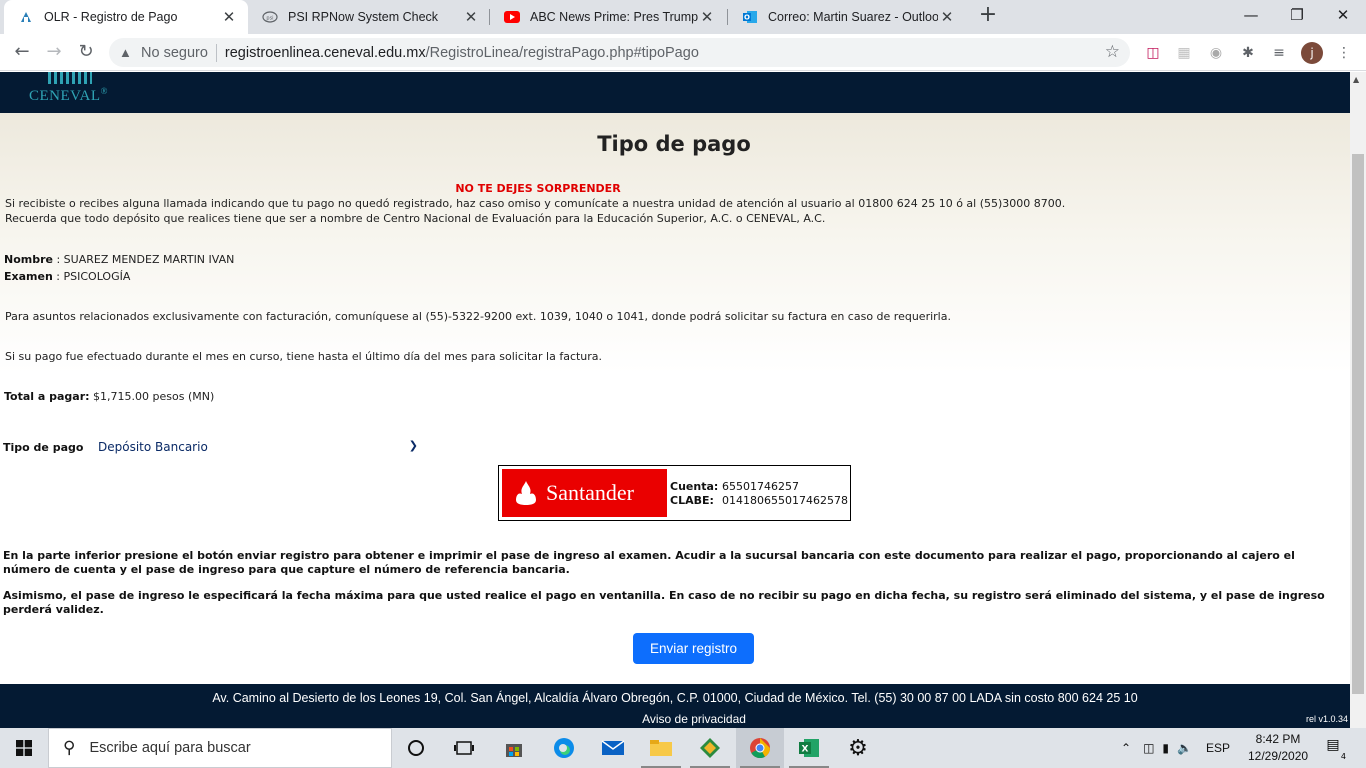 The width and height of the screenshot is (1366, 768). What do you see at coordinates (1184, 53) in the screenshot?
I see `extension-grid-icon: ▦` at bounding box center [1184, 53].